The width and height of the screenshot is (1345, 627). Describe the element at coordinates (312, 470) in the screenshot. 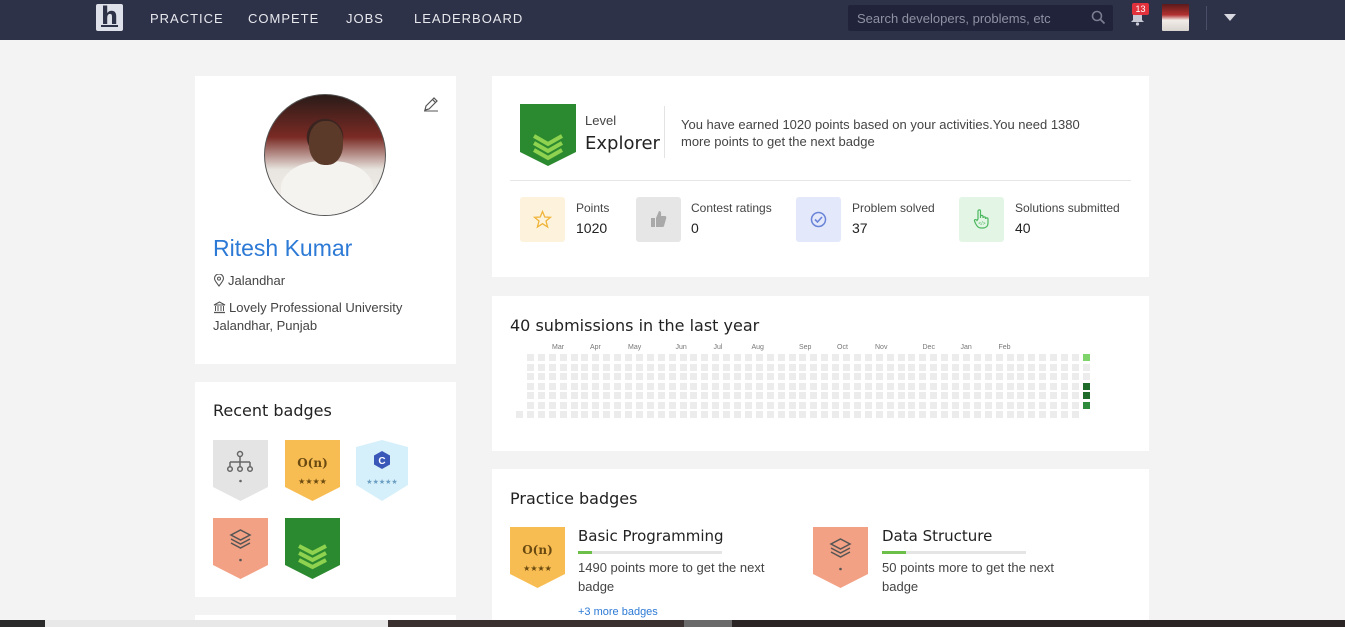

I see `badge-complexity-icon: O(n) ★★★★` at that location.